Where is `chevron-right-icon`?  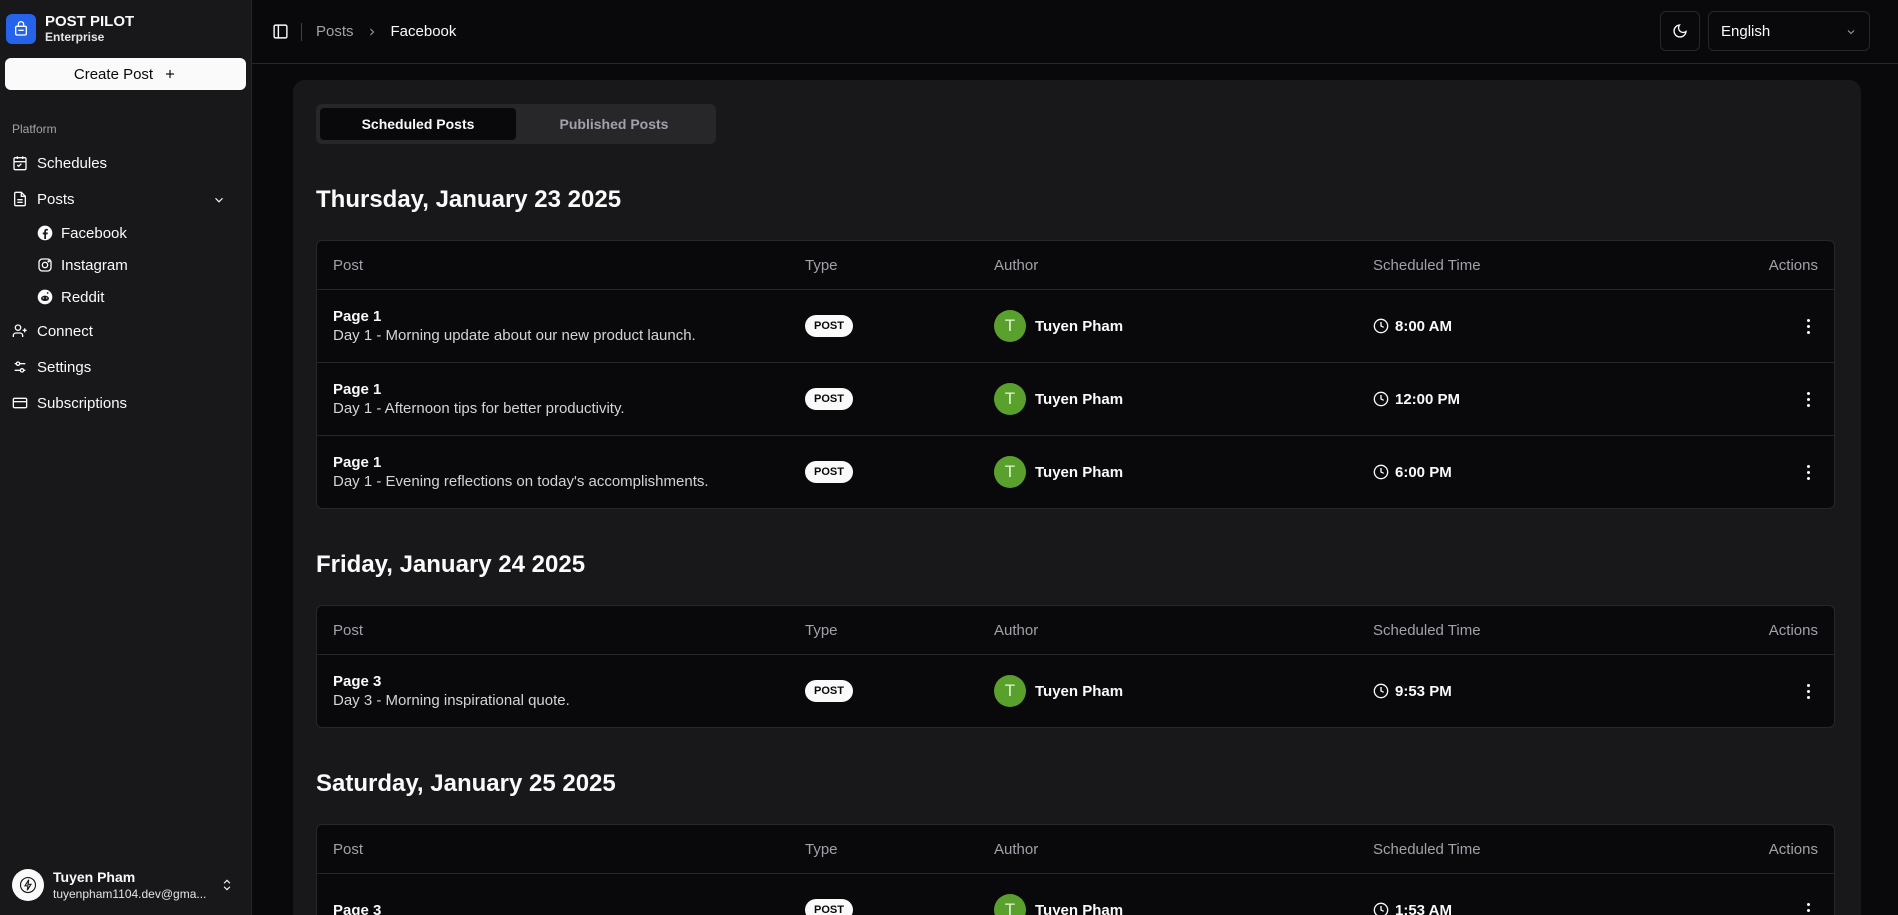 chevron-right-icon is located at coordinates (372, 32).